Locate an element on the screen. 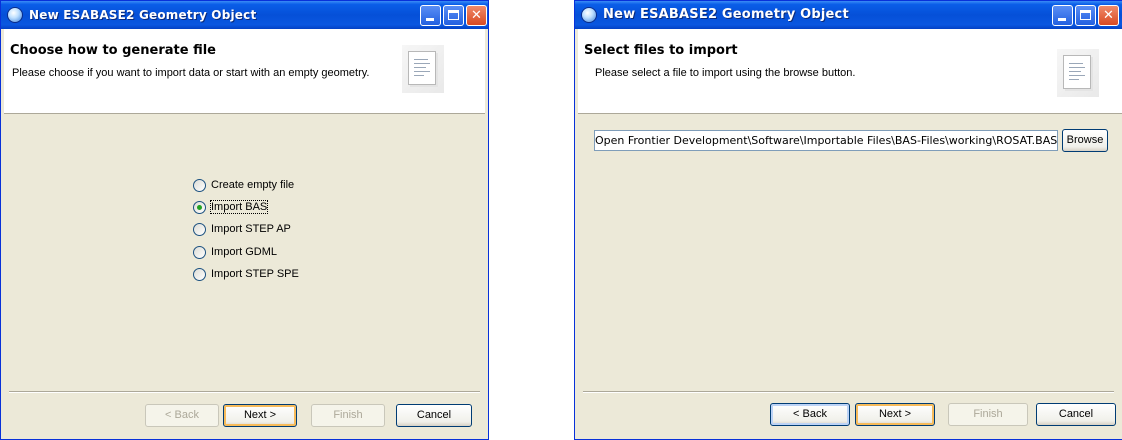  left-finish-button: Finish is located at coordinates (348, 415).